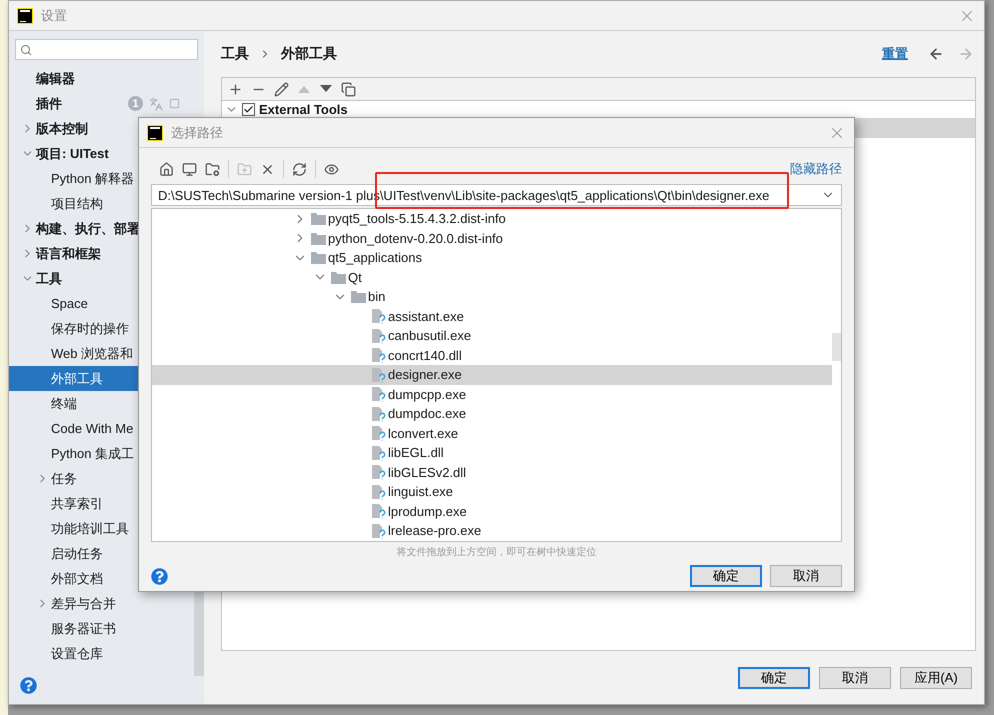 The image size is (994, 715). Describe the element at coordinates (492, 355) in the screenshot. I see `tree-item: concrt140.dll` at that location.